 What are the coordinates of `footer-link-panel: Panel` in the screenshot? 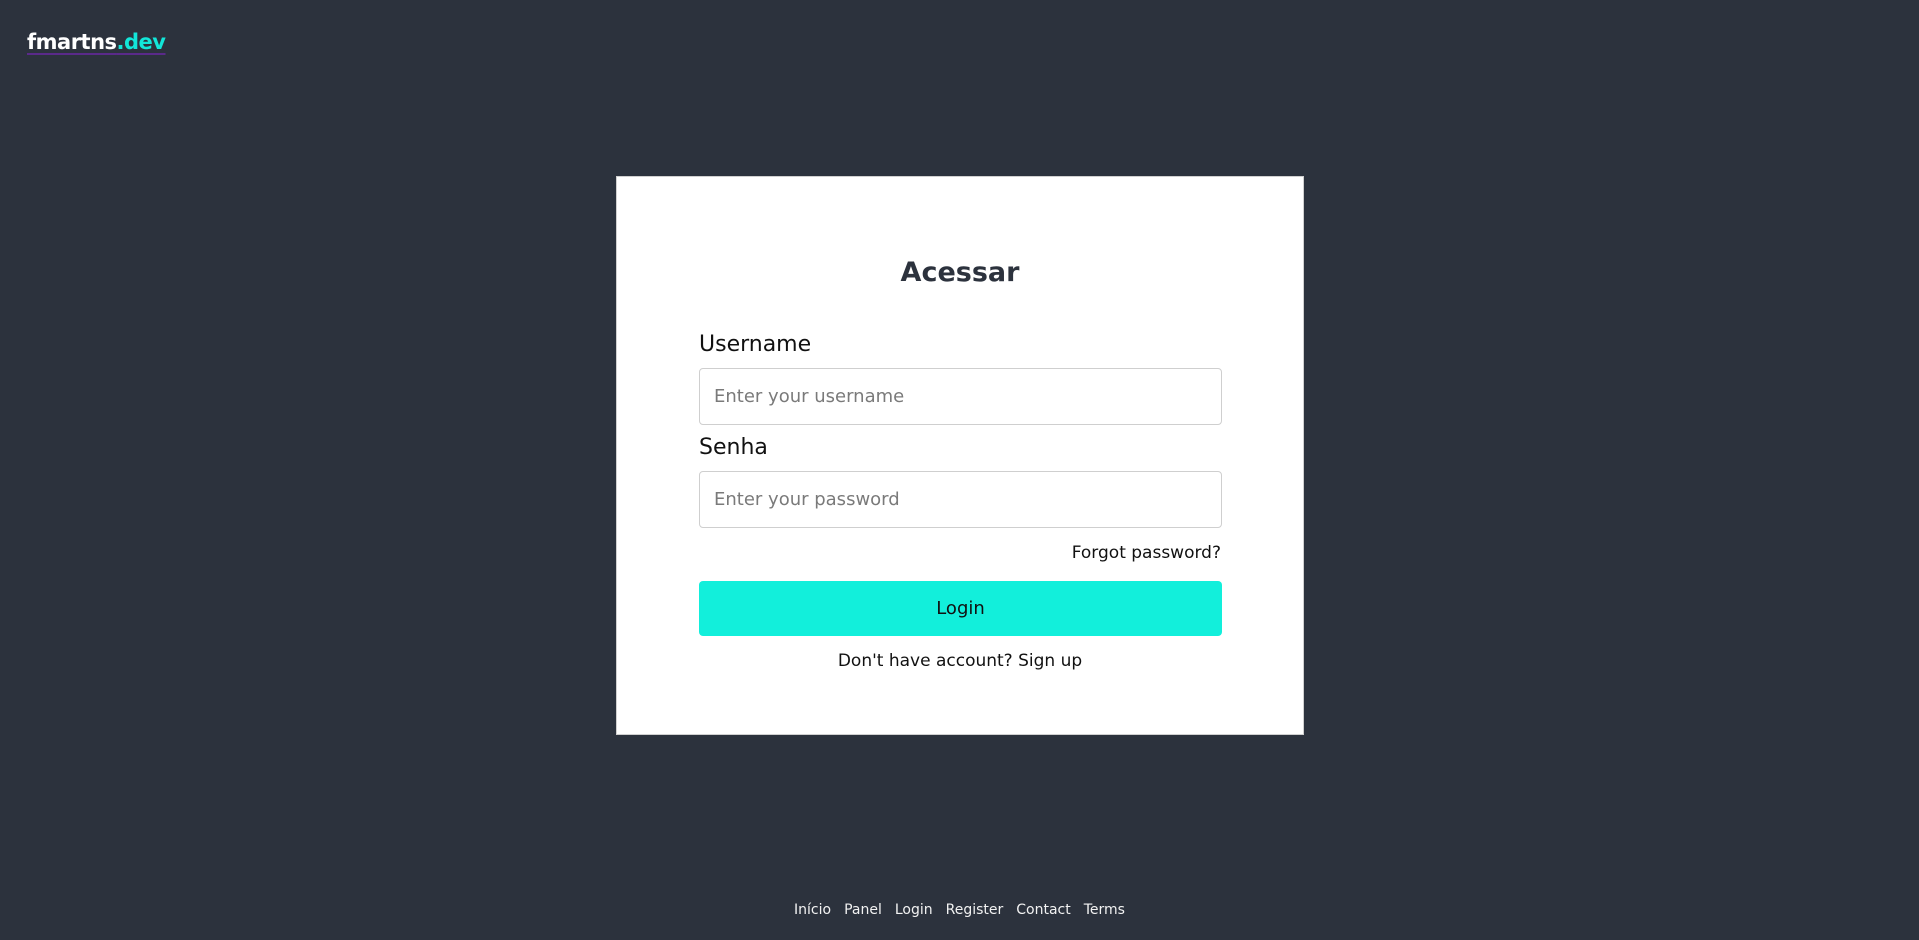 It's located at (863, 910).